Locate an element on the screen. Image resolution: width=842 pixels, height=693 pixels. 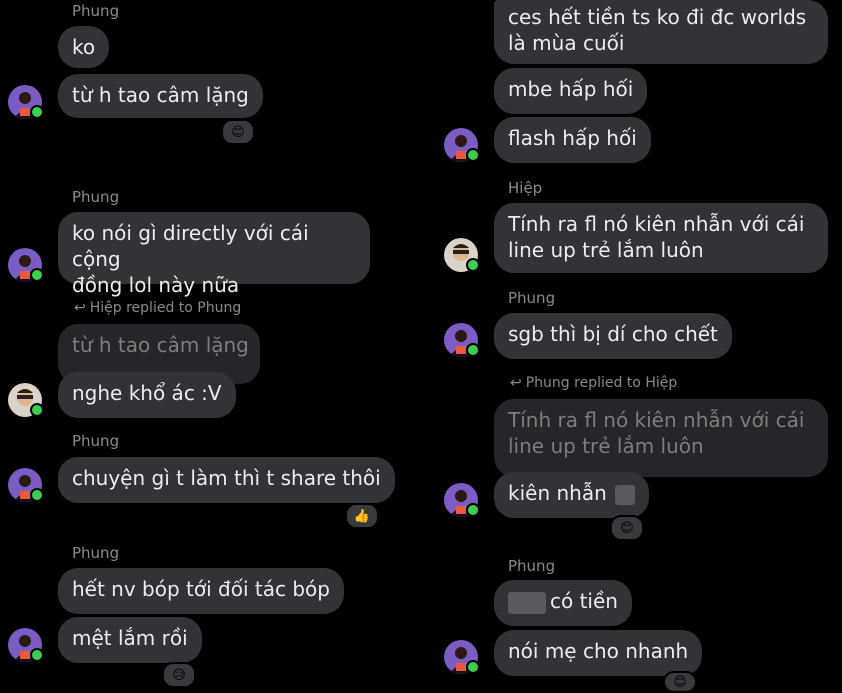
message-bubble: hết nv bóp tới đối tác bóp is located at coordinates (201, 591).